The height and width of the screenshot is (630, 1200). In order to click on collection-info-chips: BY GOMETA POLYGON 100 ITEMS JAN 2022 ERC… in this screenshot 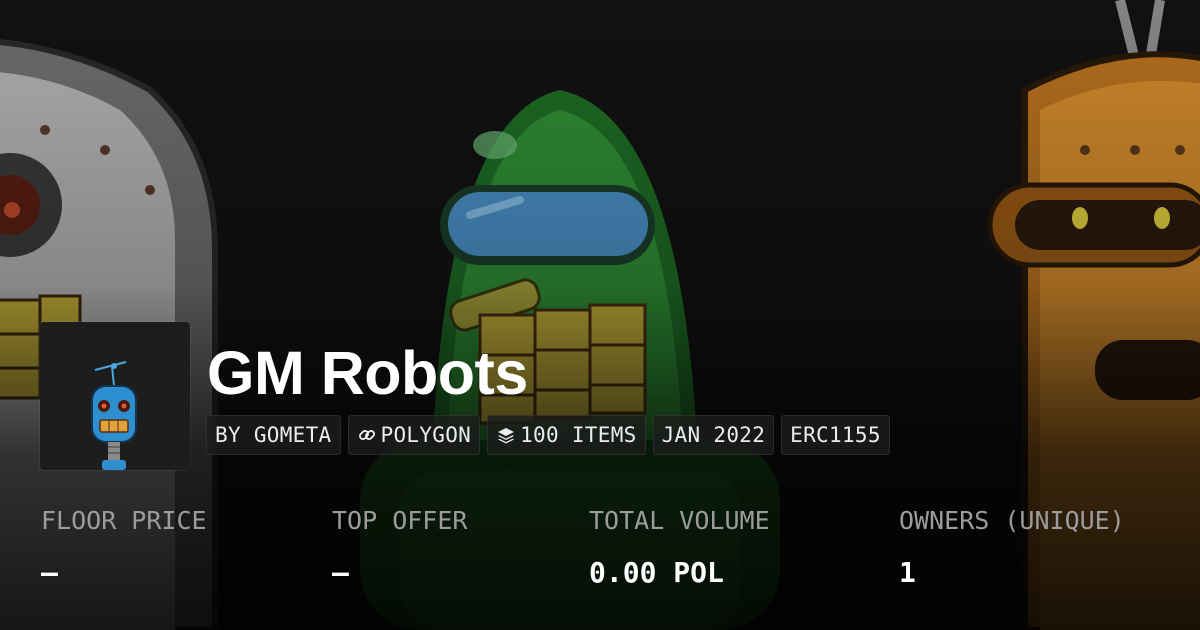, I will do `click(548, 435)`.